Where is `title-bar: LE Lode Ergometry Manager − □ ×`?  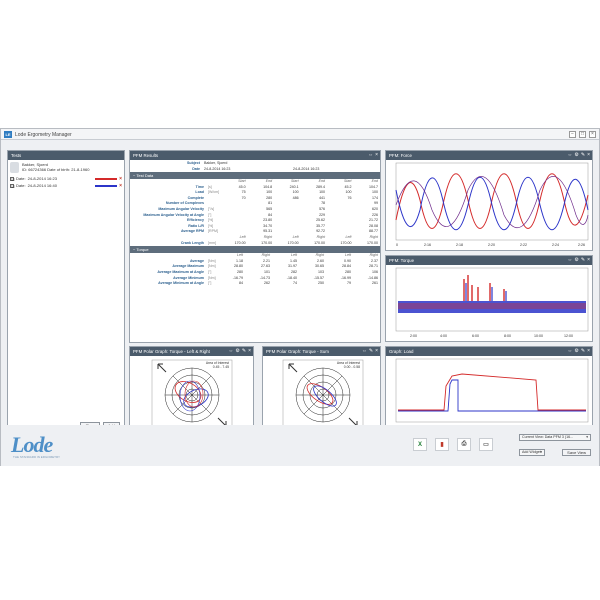
title-bar: LE Lode Ergometry Manager − □ × is located at coordinates (300, 134).